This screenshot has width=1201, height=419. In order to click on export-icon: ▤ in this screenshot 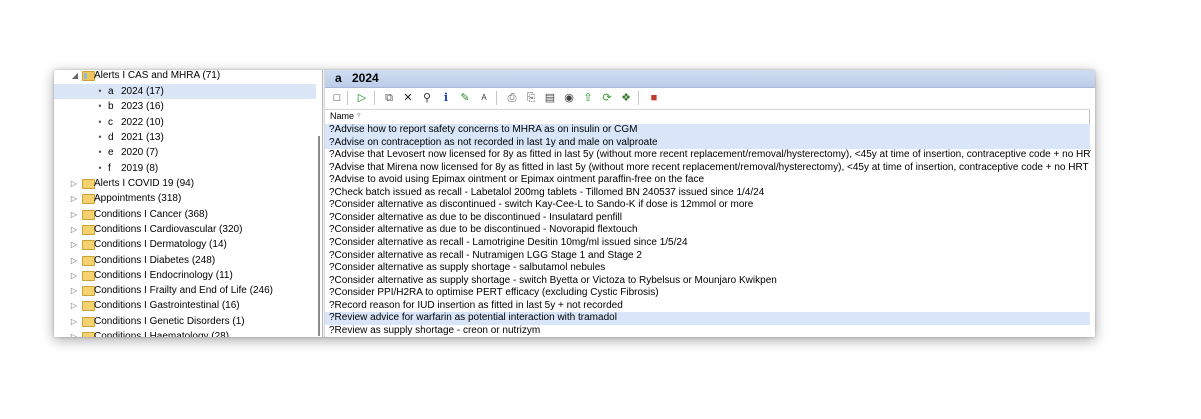, I will do `click(550, 98)`.